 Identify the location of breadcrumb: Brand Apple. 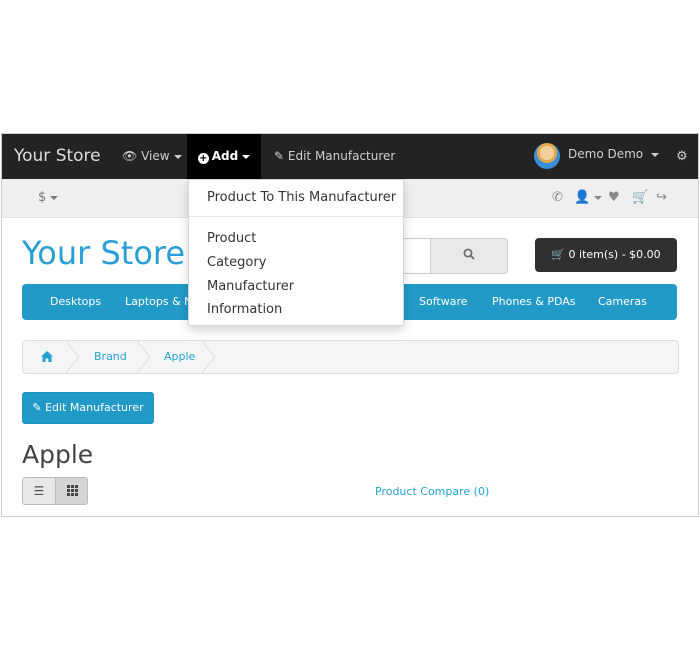
(350, 357).